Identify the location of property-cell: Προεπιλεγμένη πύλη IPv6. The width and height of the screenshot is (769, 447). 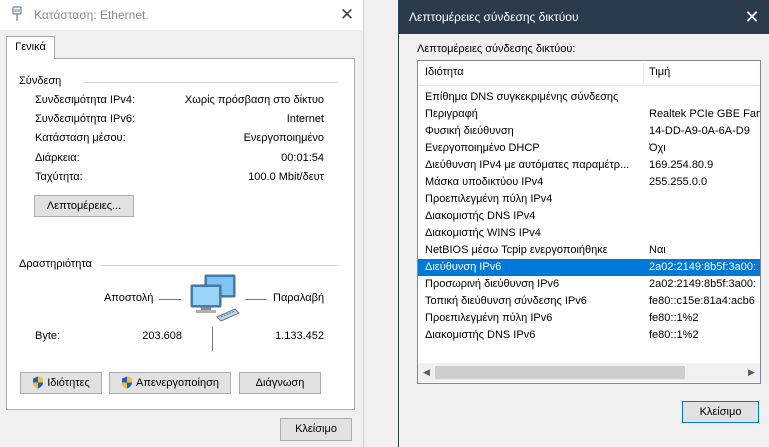
(489, 318).